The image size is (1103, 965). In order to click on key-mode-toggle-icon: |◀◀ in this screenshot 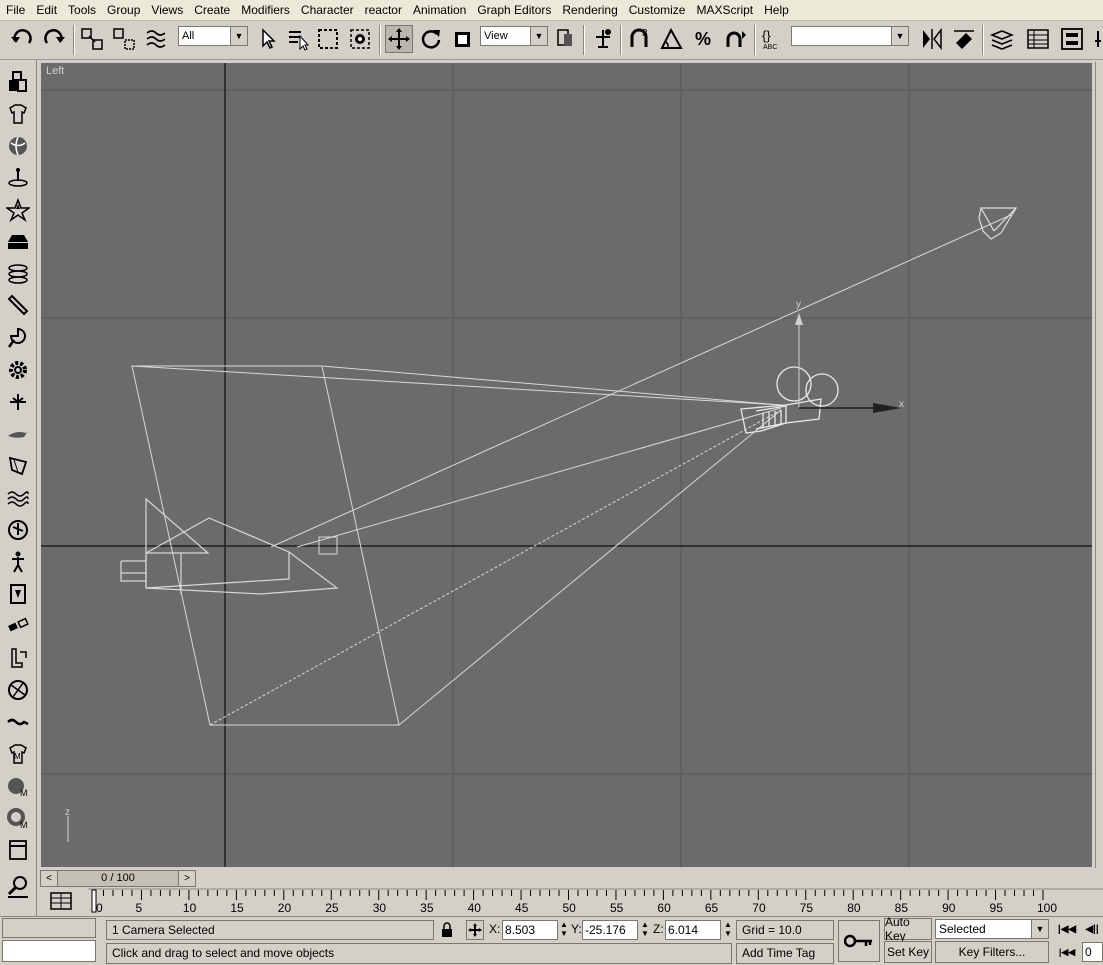, I will do `click(1067, 952)`.